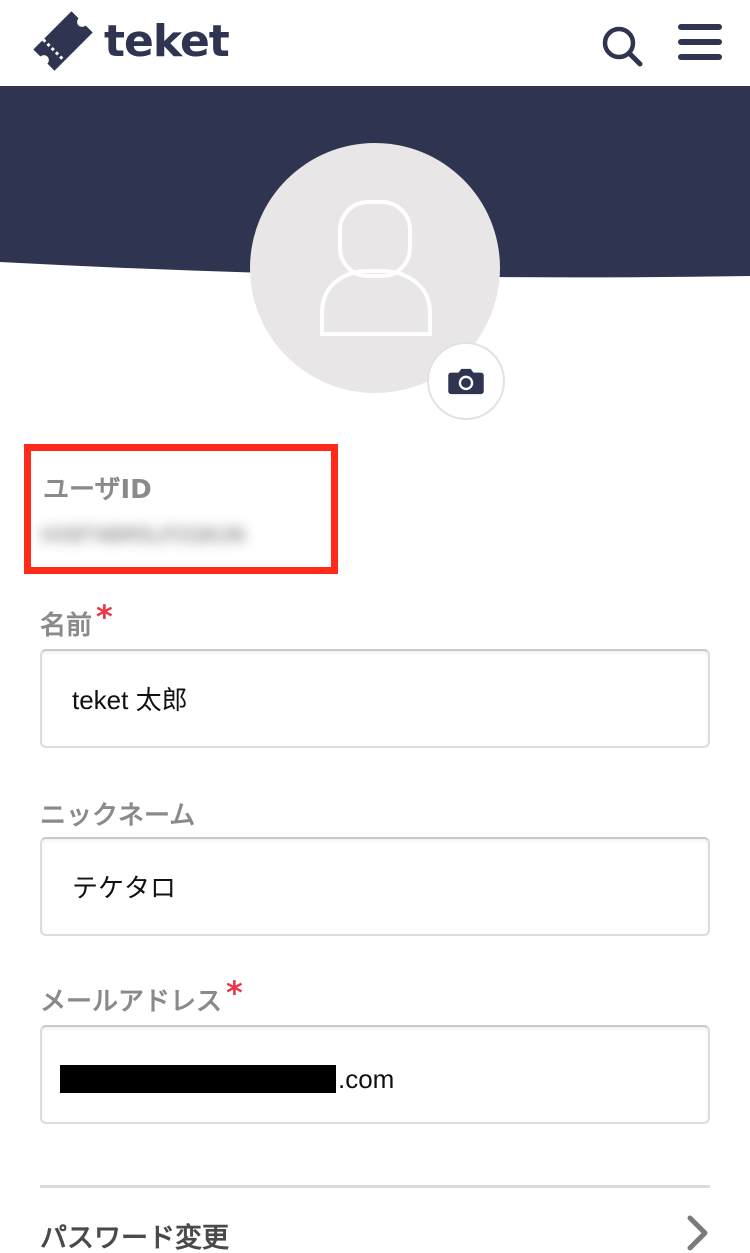 The width and height of the screenshot is (750, 1253). I want to click on nickname-field: テケタロ, so click(375, 886).